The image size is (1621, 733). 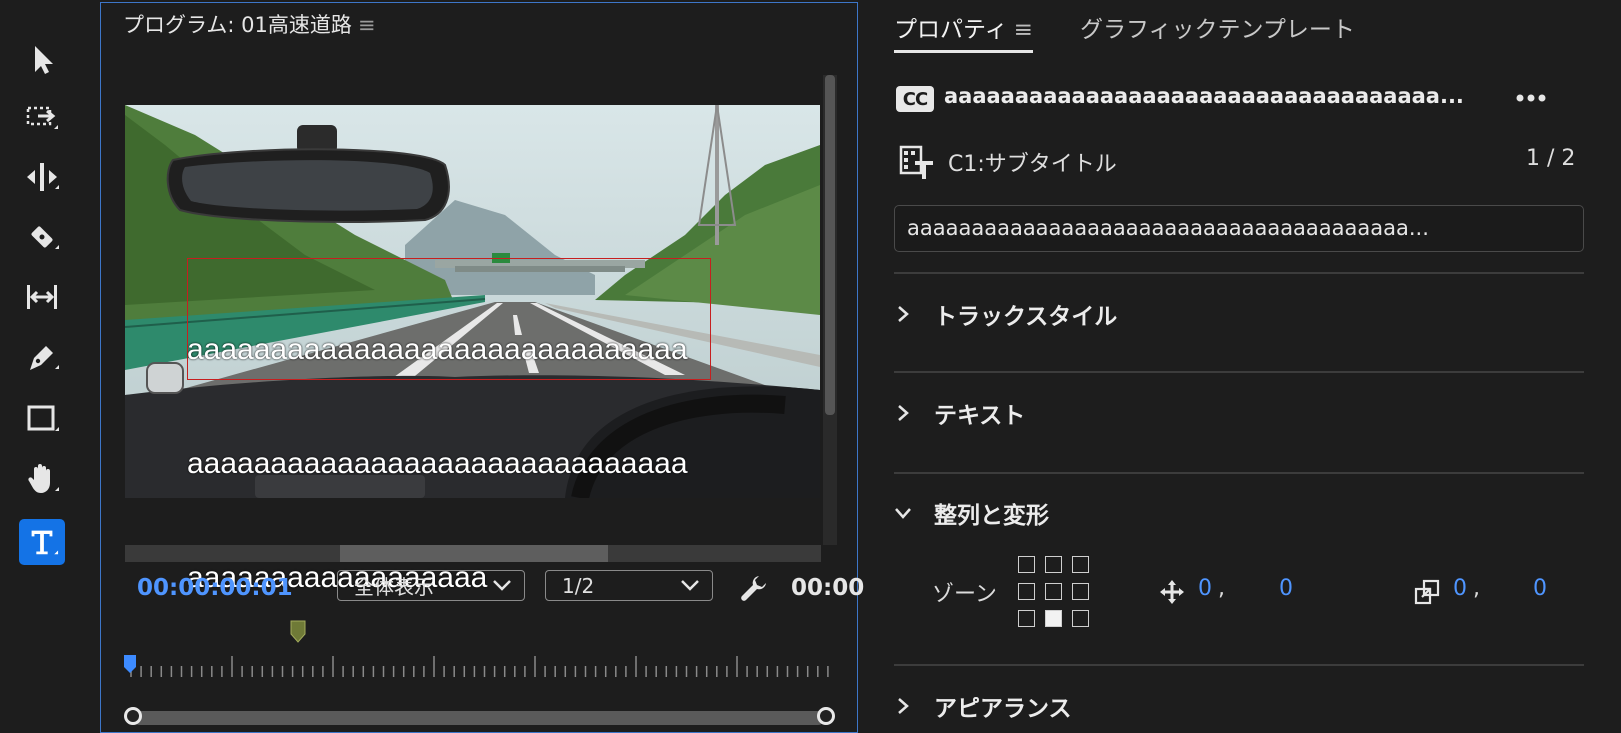 I want to click on zone-cell-top-right, so click(x=1080, y=564).